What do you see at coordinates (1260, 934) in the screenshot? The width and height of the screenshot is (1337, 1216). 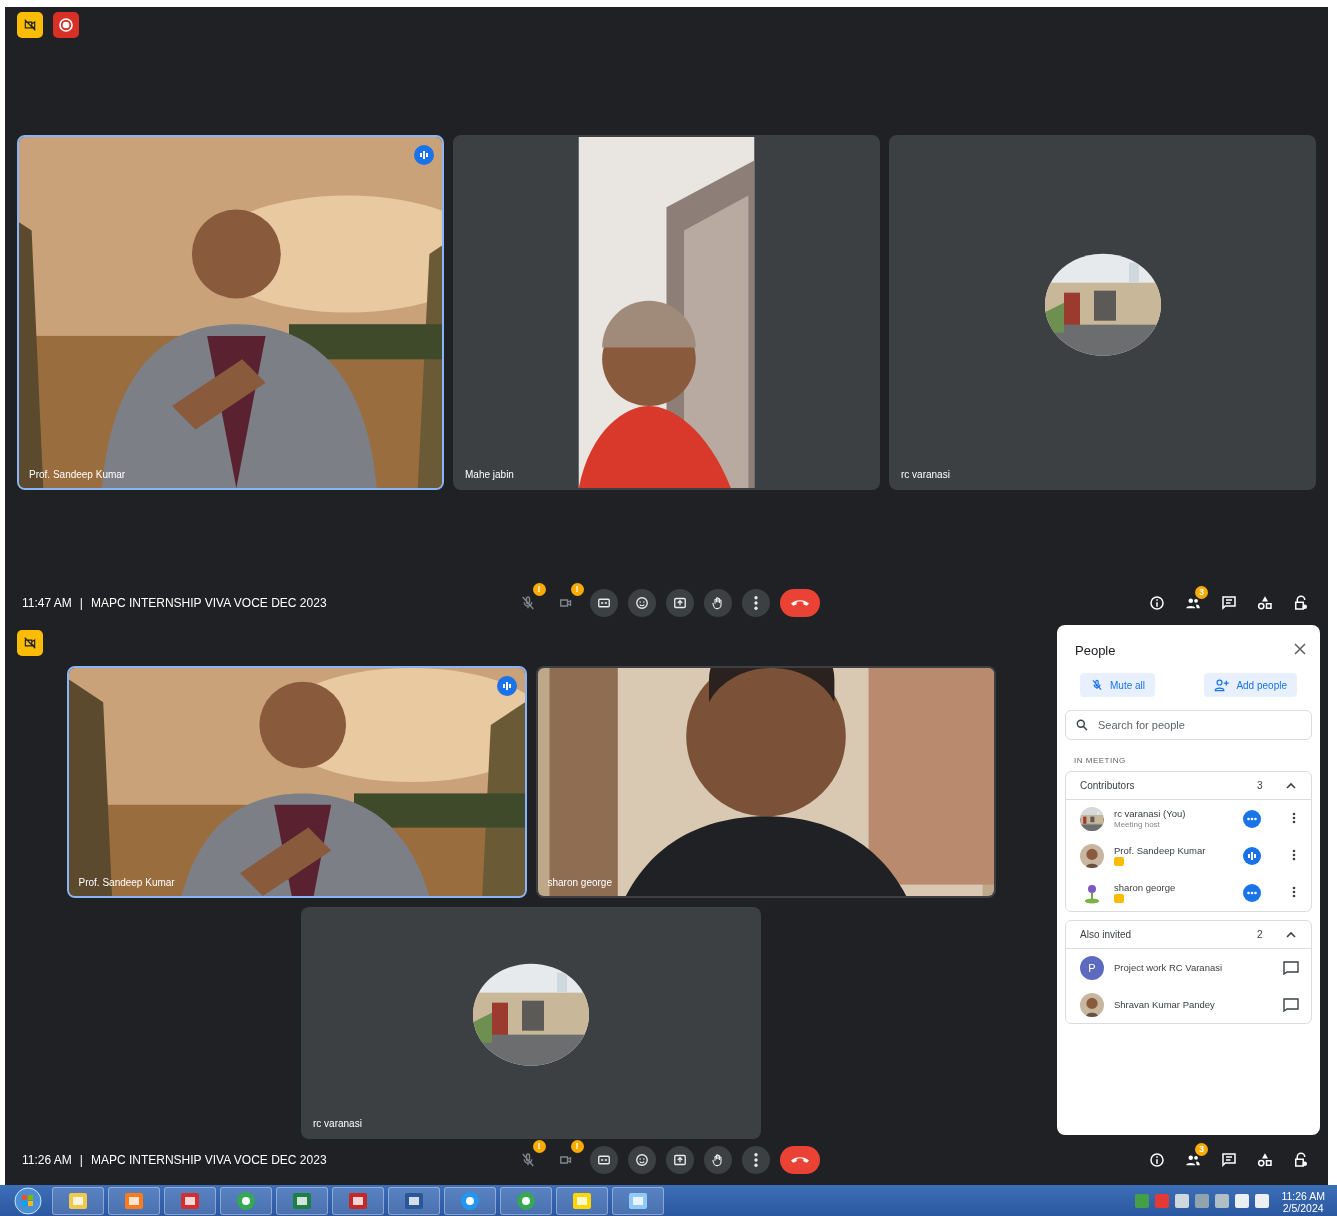 I see `group-count: 2` at bounding box center [1260, 934].